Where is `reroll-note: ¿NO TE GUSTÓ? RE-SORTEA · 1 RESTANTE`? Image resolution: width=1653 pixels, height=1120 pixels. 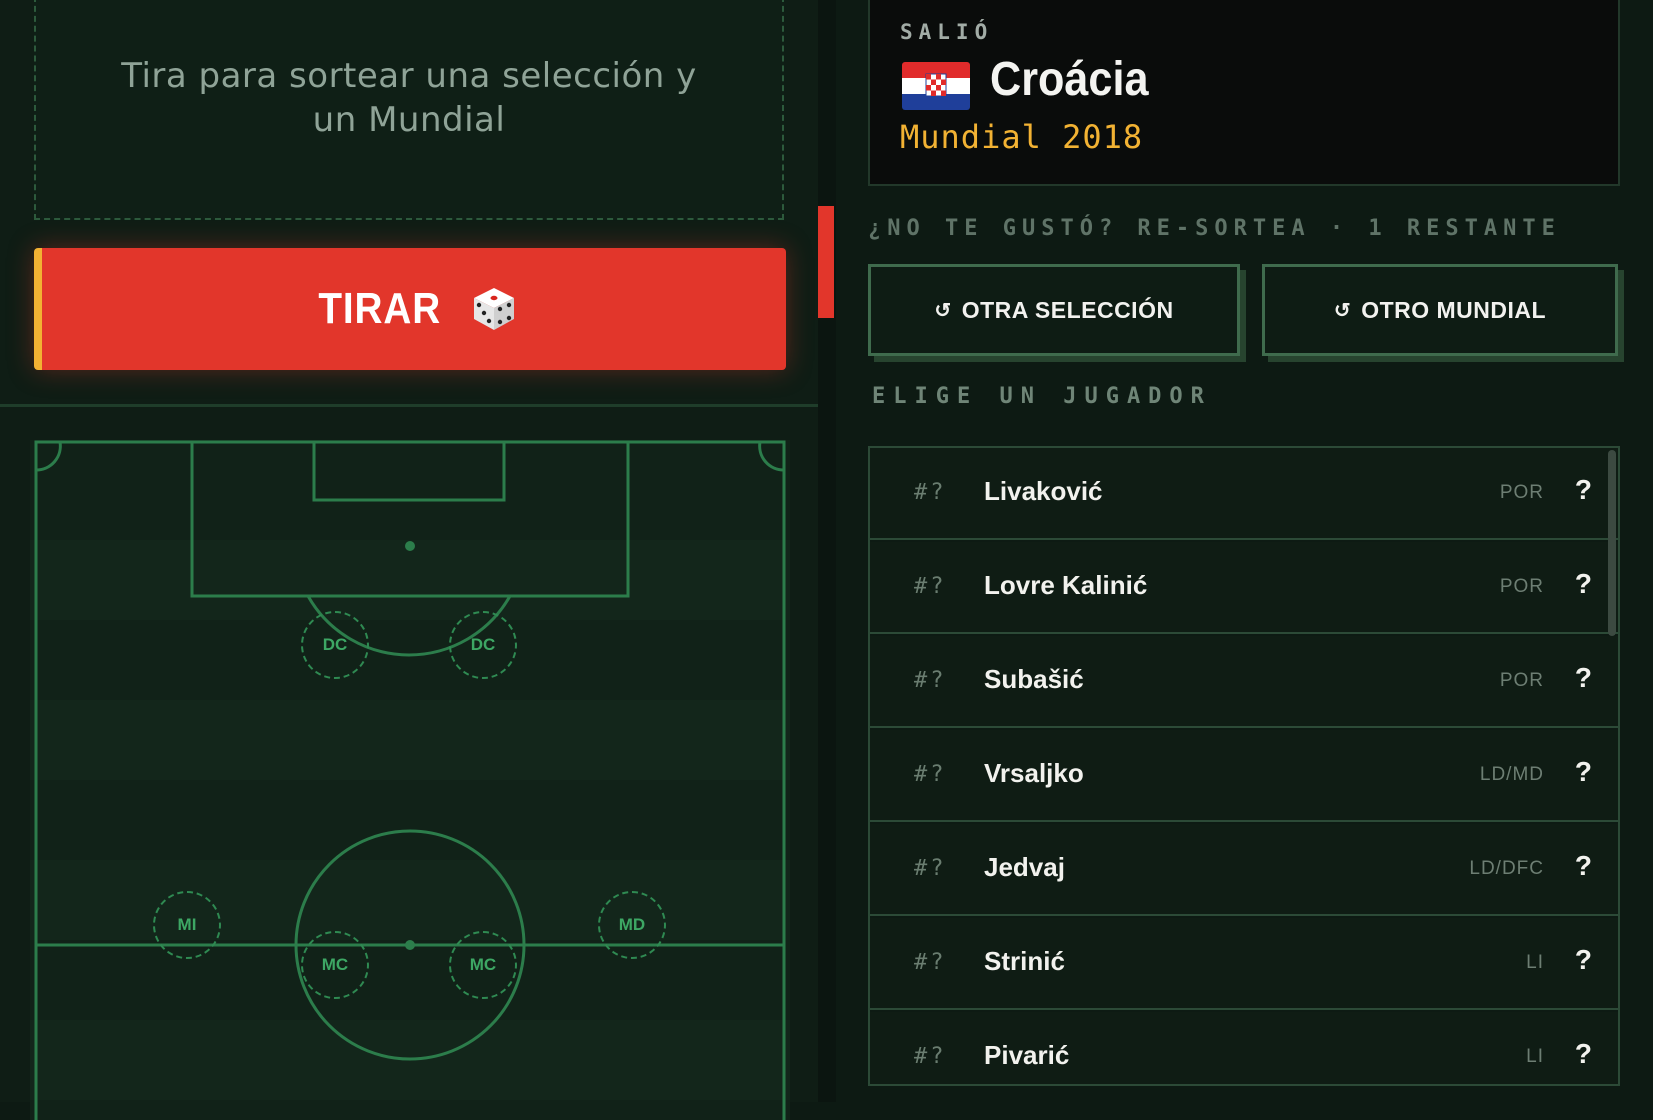 reroll-note: ¿NO TE GUSTÓ? RE-SORTEA · 1 RESTANTE is located at coordinates (1214, 228).